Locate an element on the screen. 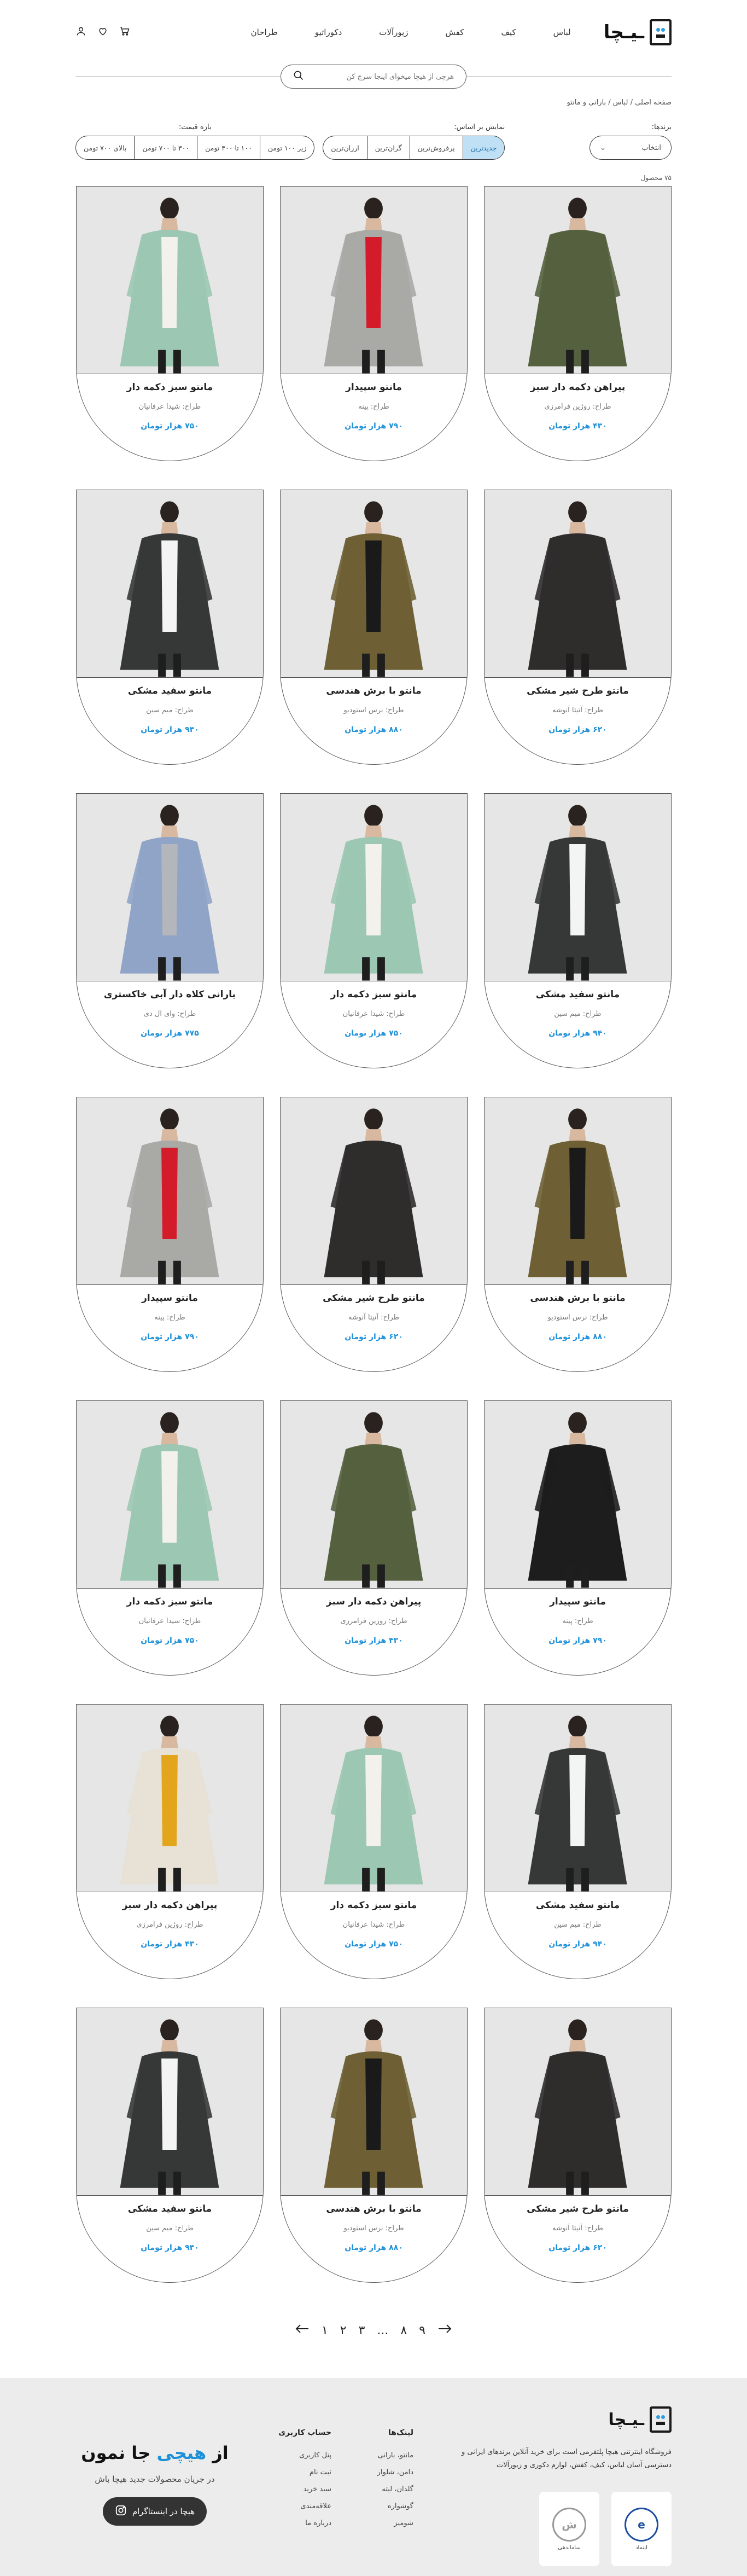 This screenshot has width=747, height=2576. footer-link: شومیز is located at coordinates (395, 2523).